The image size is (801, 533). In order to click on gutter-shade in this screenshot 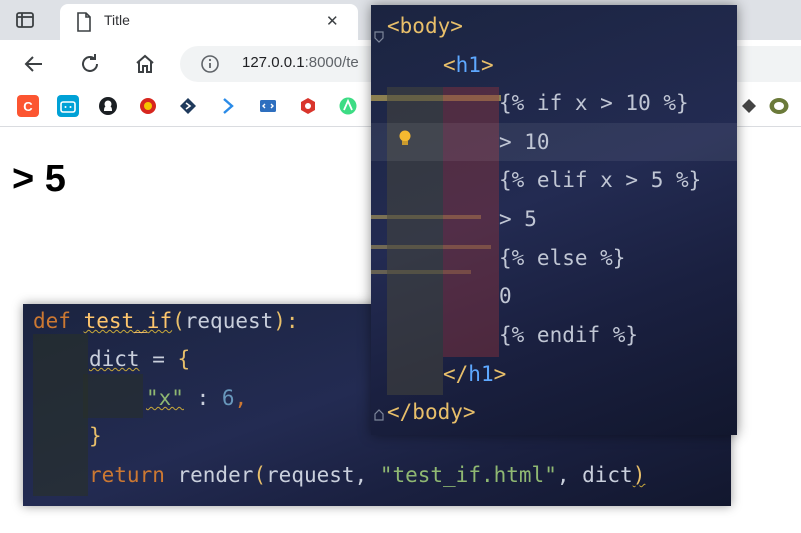, I will do `click(60, 415)`.